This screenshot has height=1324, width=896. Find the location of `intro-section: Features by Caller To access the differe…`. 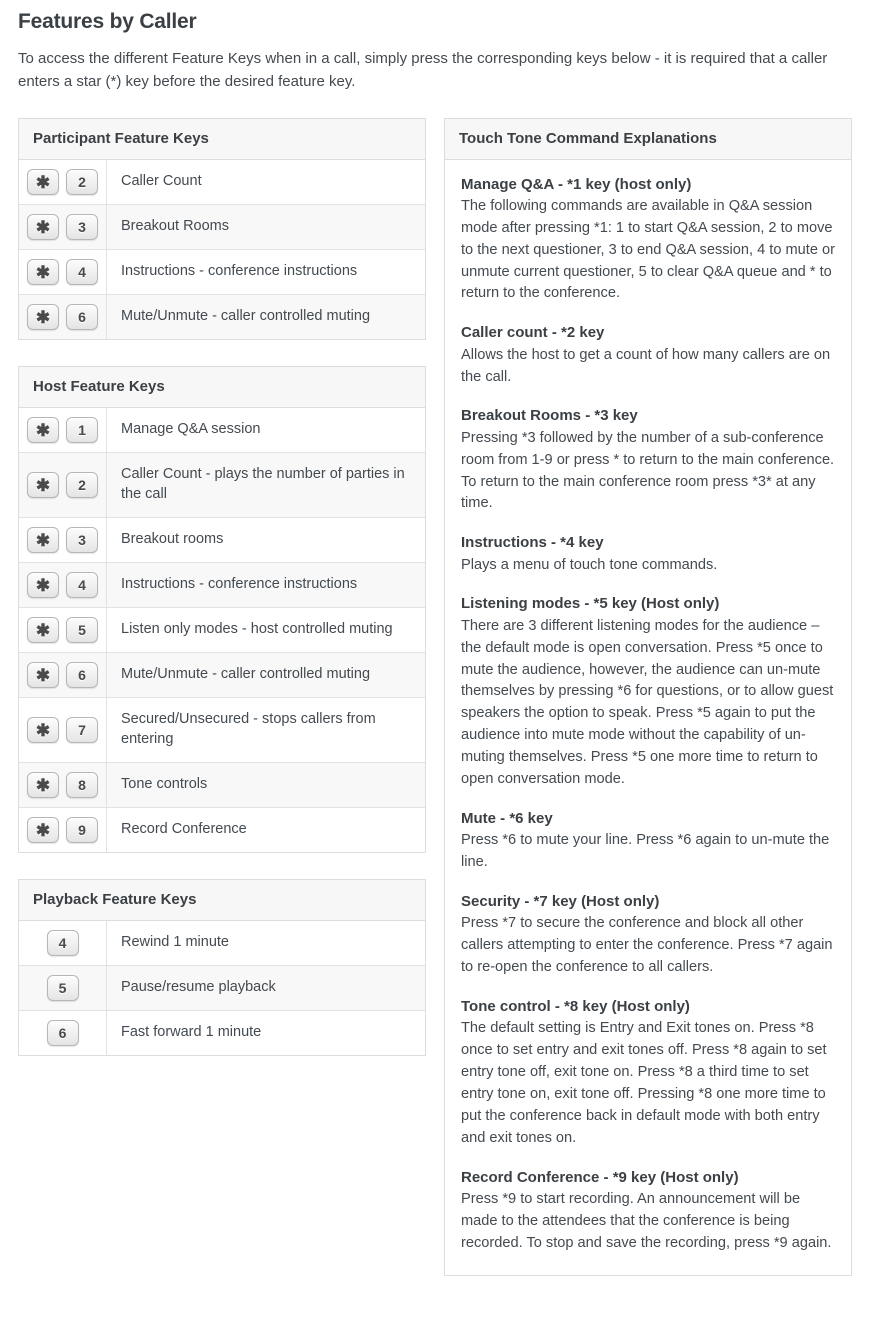

intro-section: Features by Caller To access the differe… is located at coordinates (448, 47).